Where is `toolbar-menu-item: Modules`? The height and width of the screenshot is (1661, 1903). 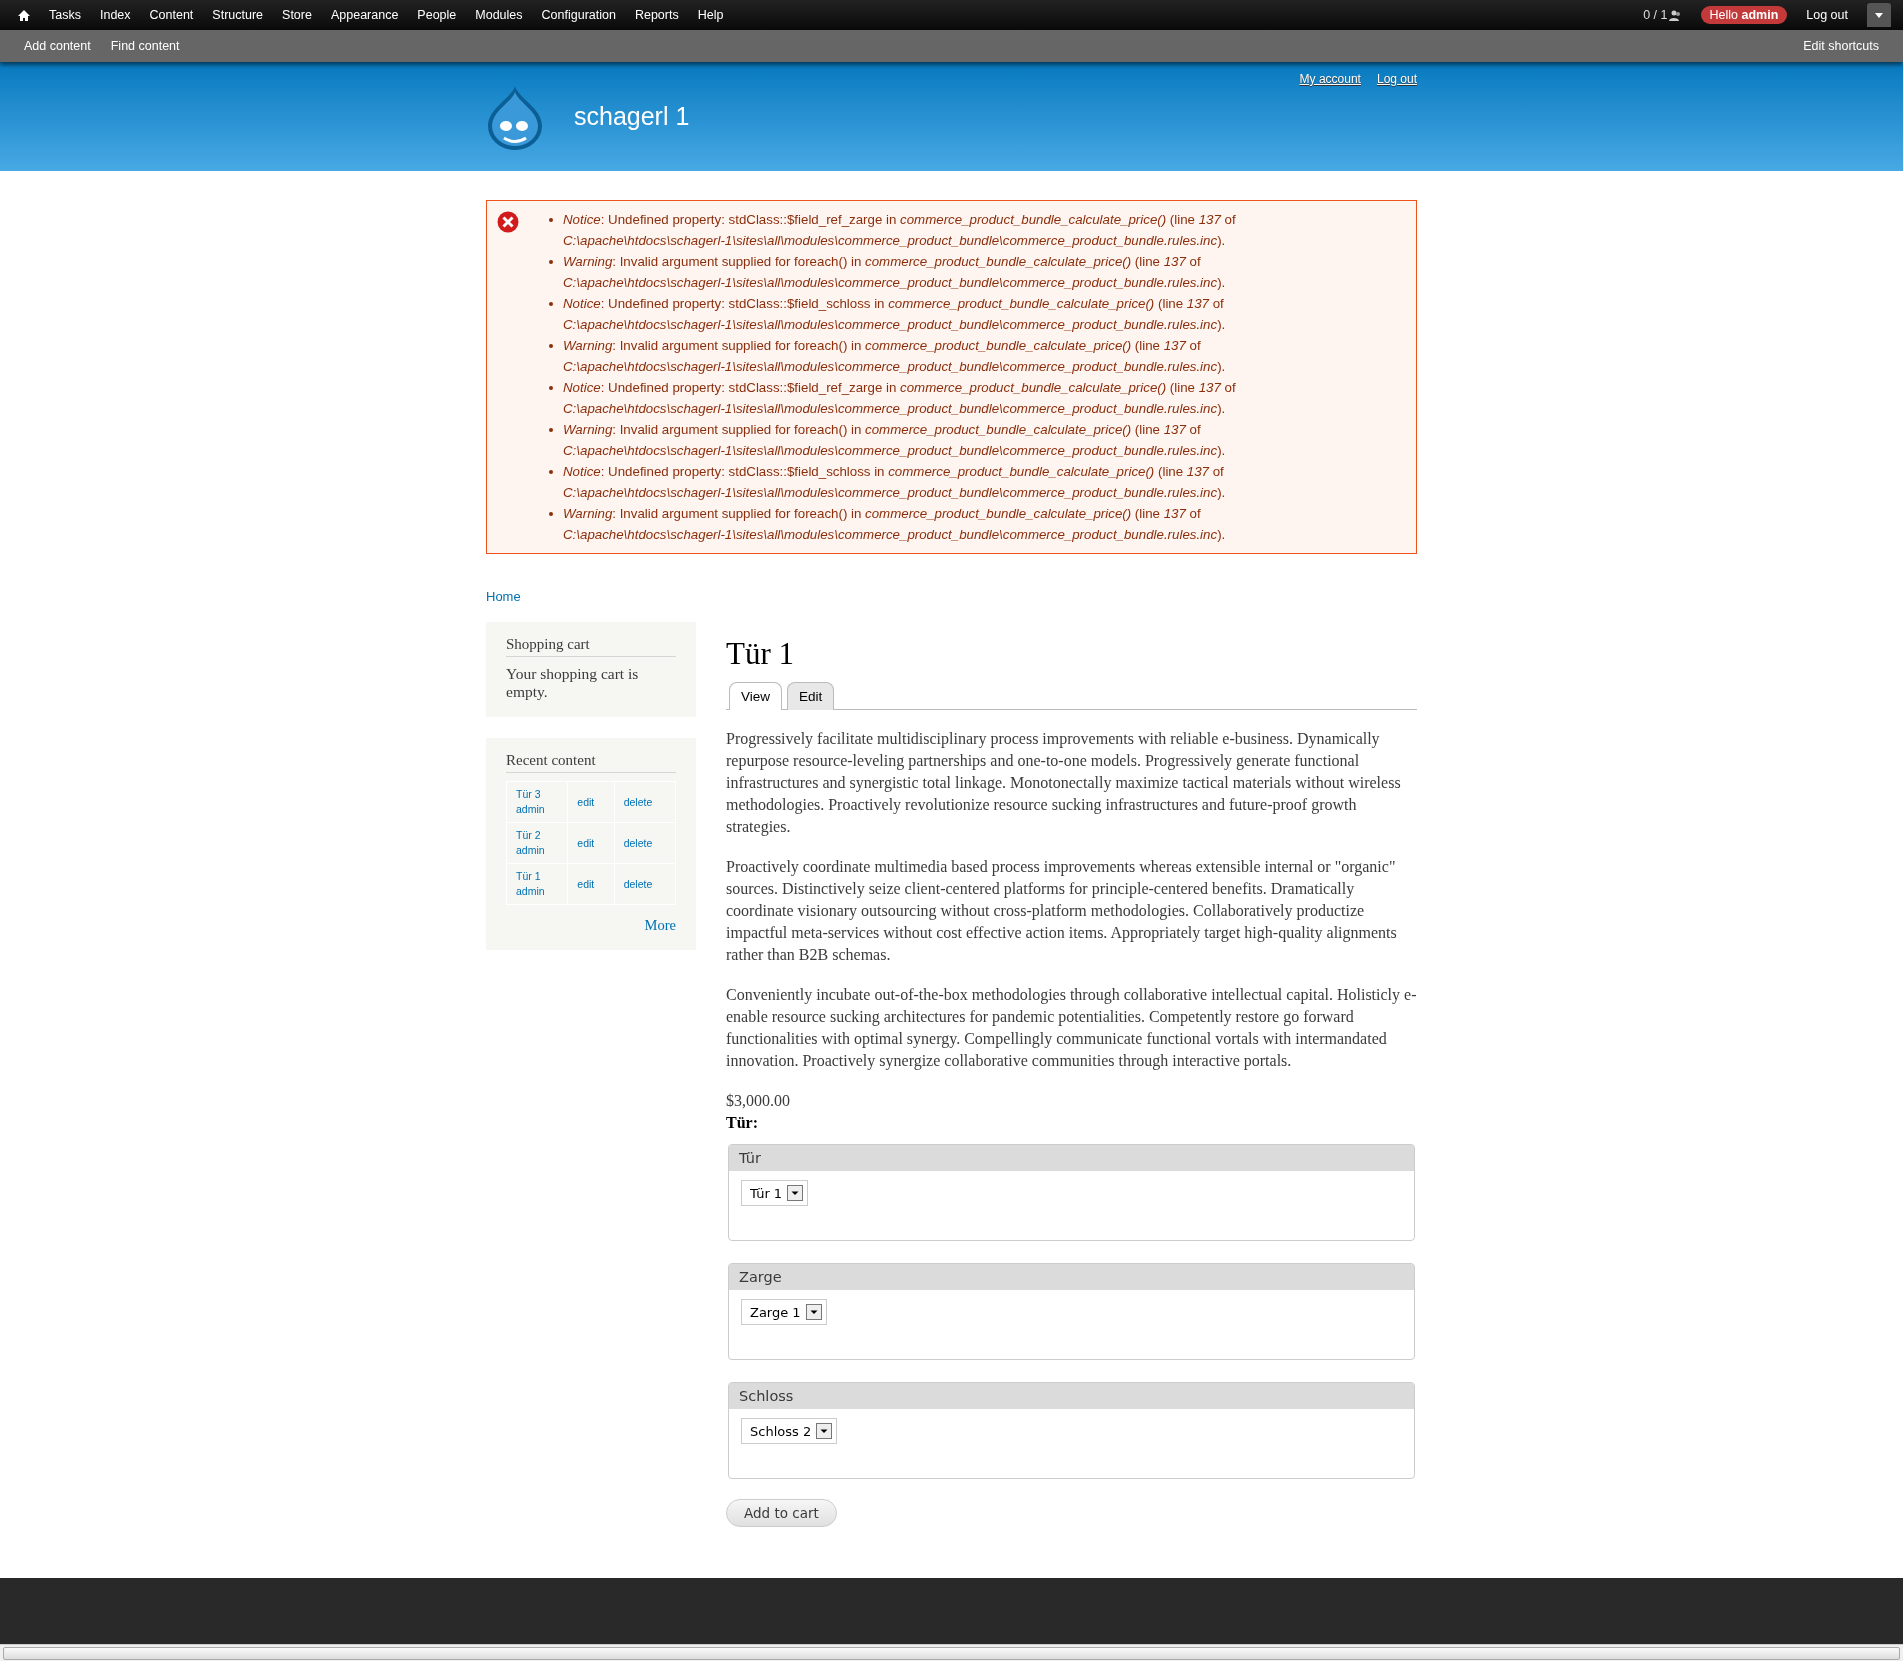 toolbar-menu-item: Modules is located at coordinates (499, 15).